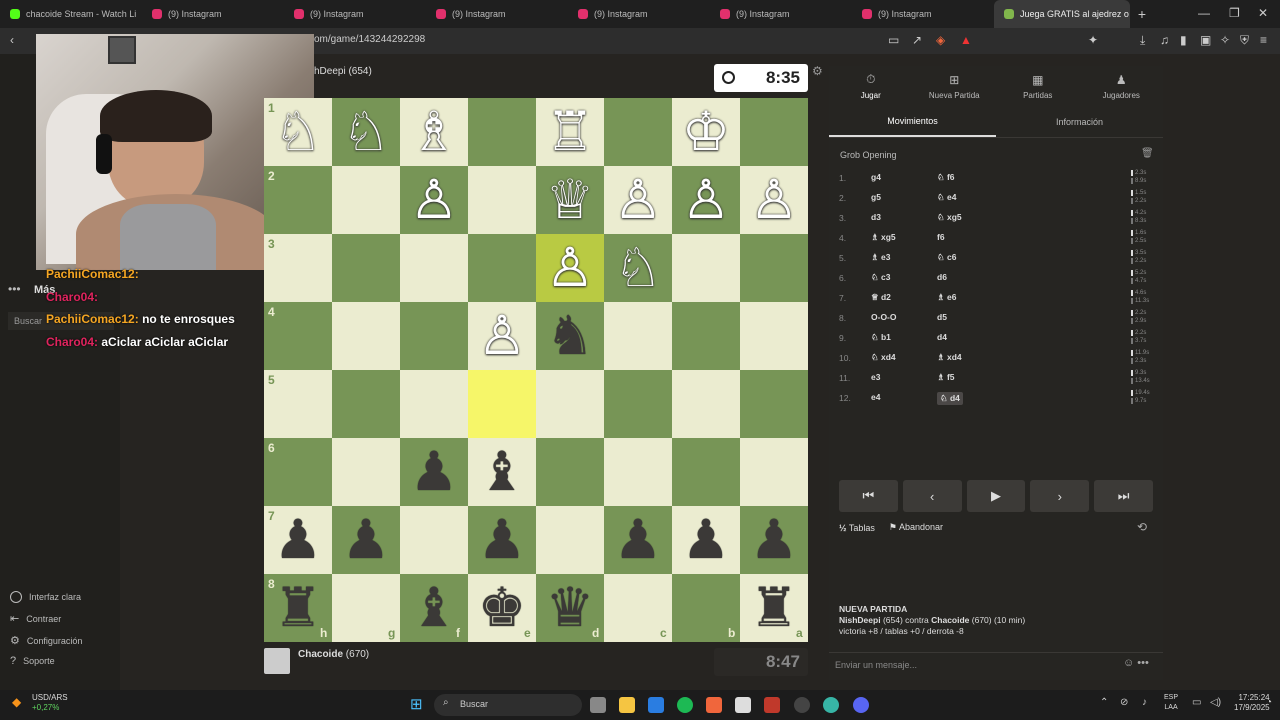 This screenshot has width=1280, height=720. I want to click on white-move: g5, so click(876, 197).